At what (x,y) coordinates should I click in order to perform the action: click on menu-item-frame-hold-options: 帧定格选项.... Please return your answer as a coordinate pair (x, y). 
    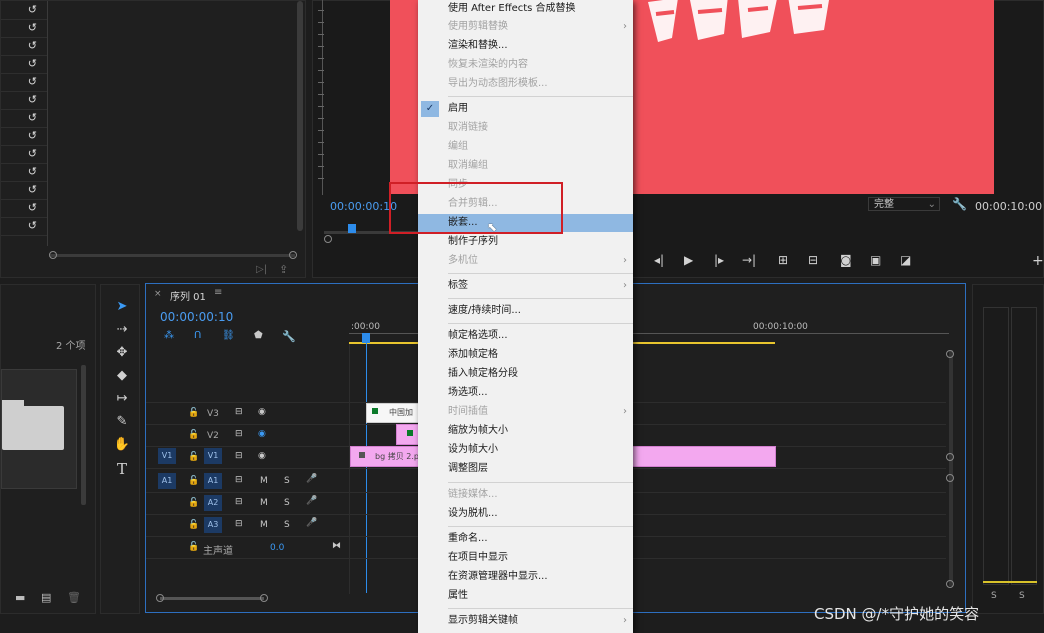
    Looking at the image, I should click on (525, 336).